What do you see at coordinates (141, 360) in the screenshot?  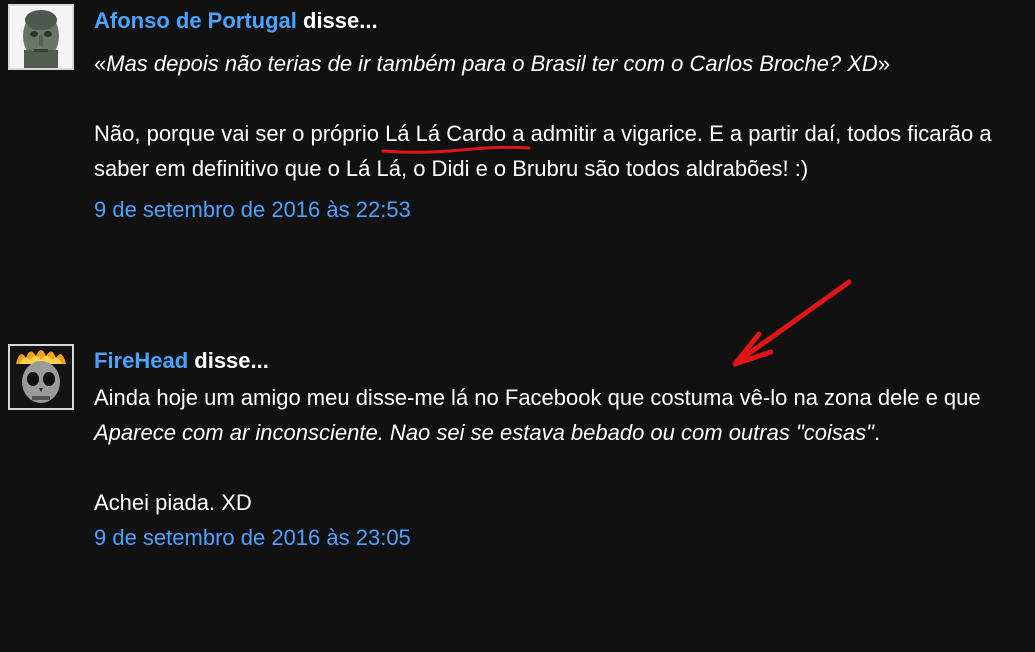 I see `author-link: FireHead` at bounding box center [141, 360].